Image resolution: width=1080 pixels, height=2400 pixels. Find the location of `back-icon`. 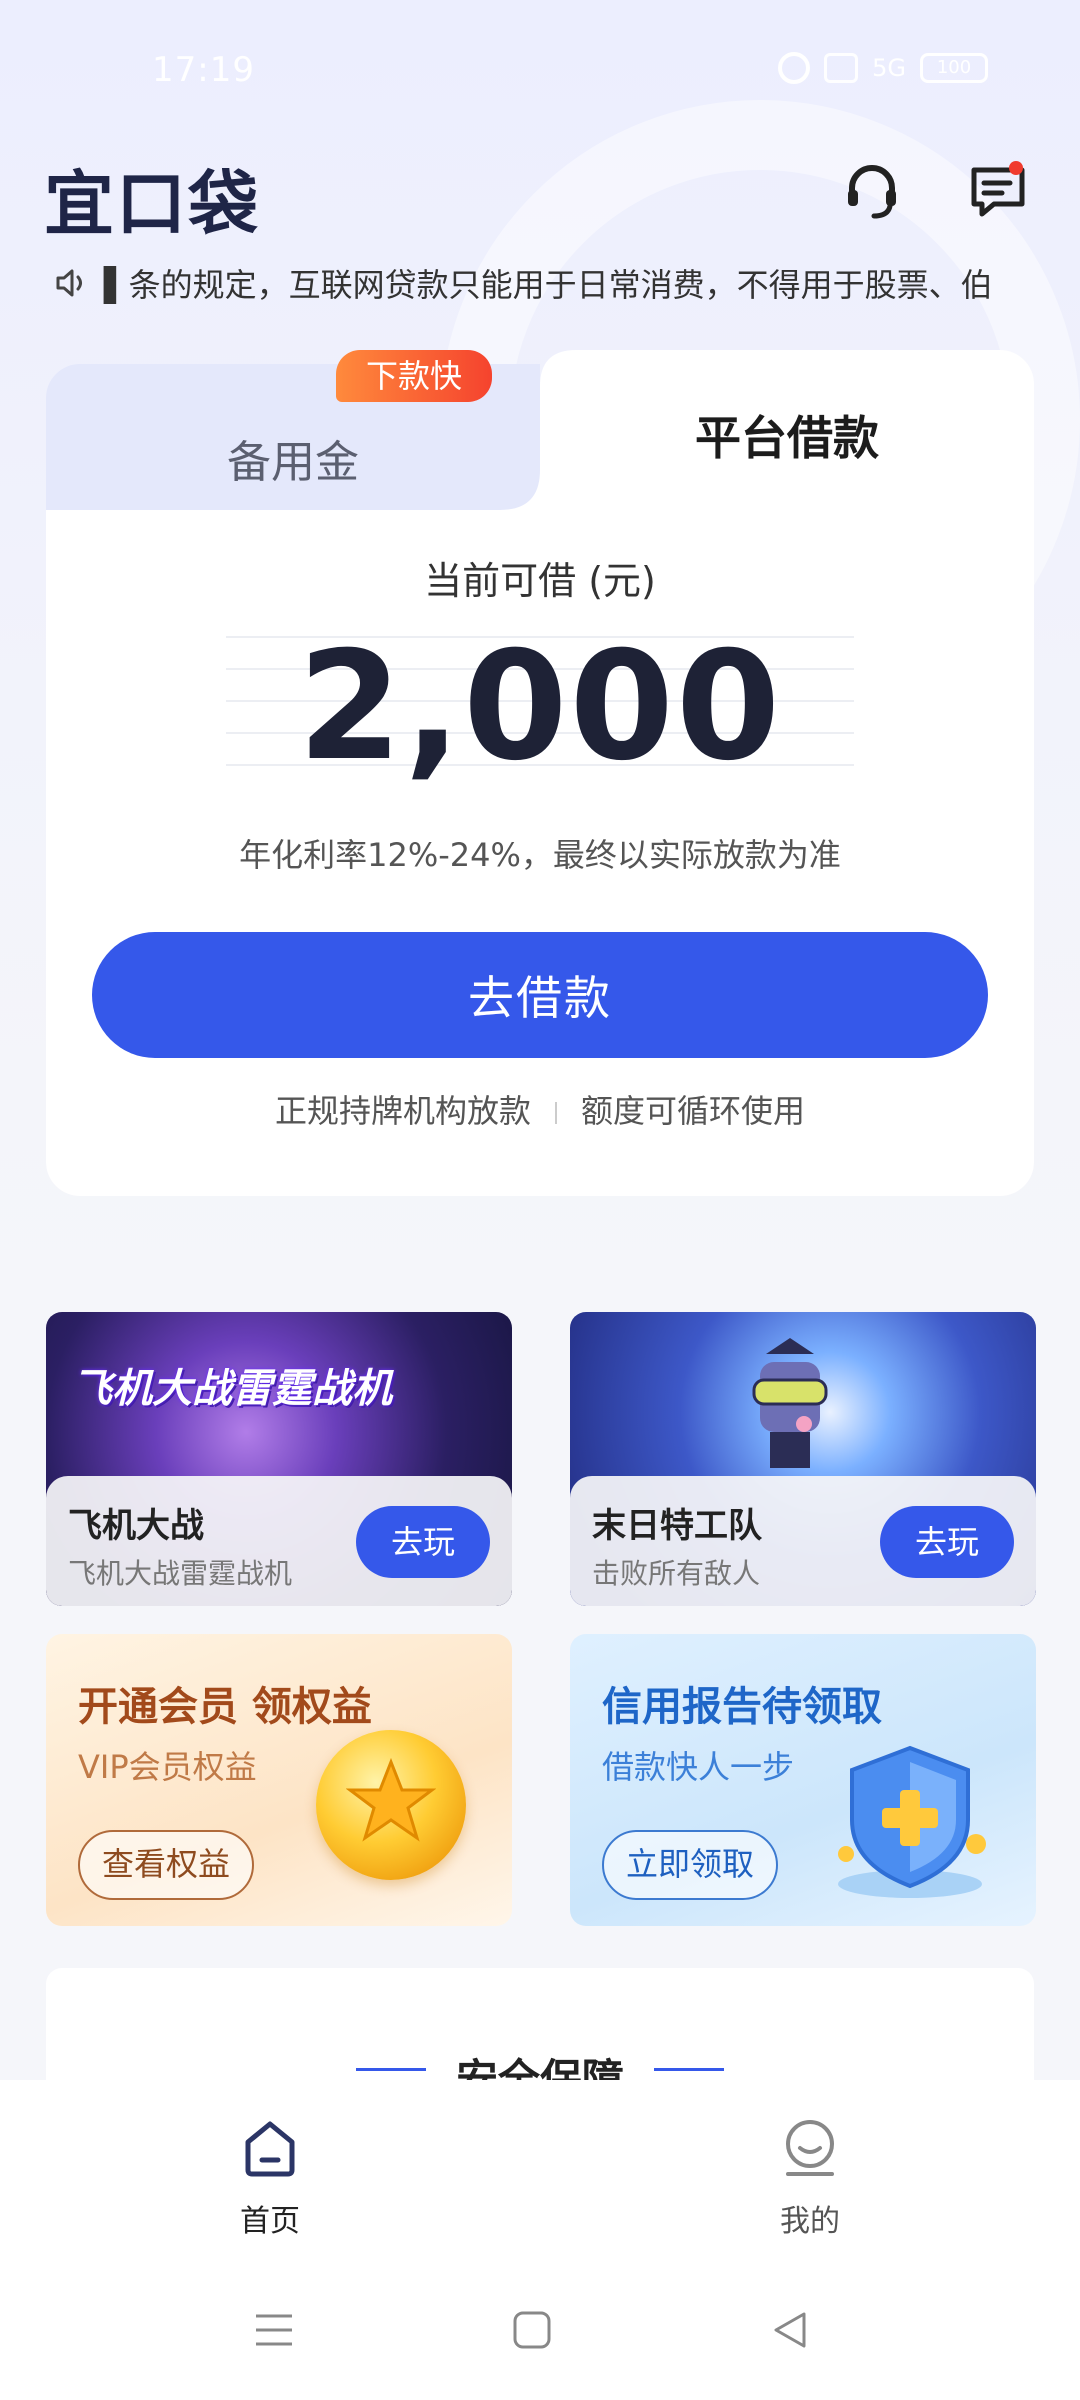

back-icon is located at coordinates (790, 2330).